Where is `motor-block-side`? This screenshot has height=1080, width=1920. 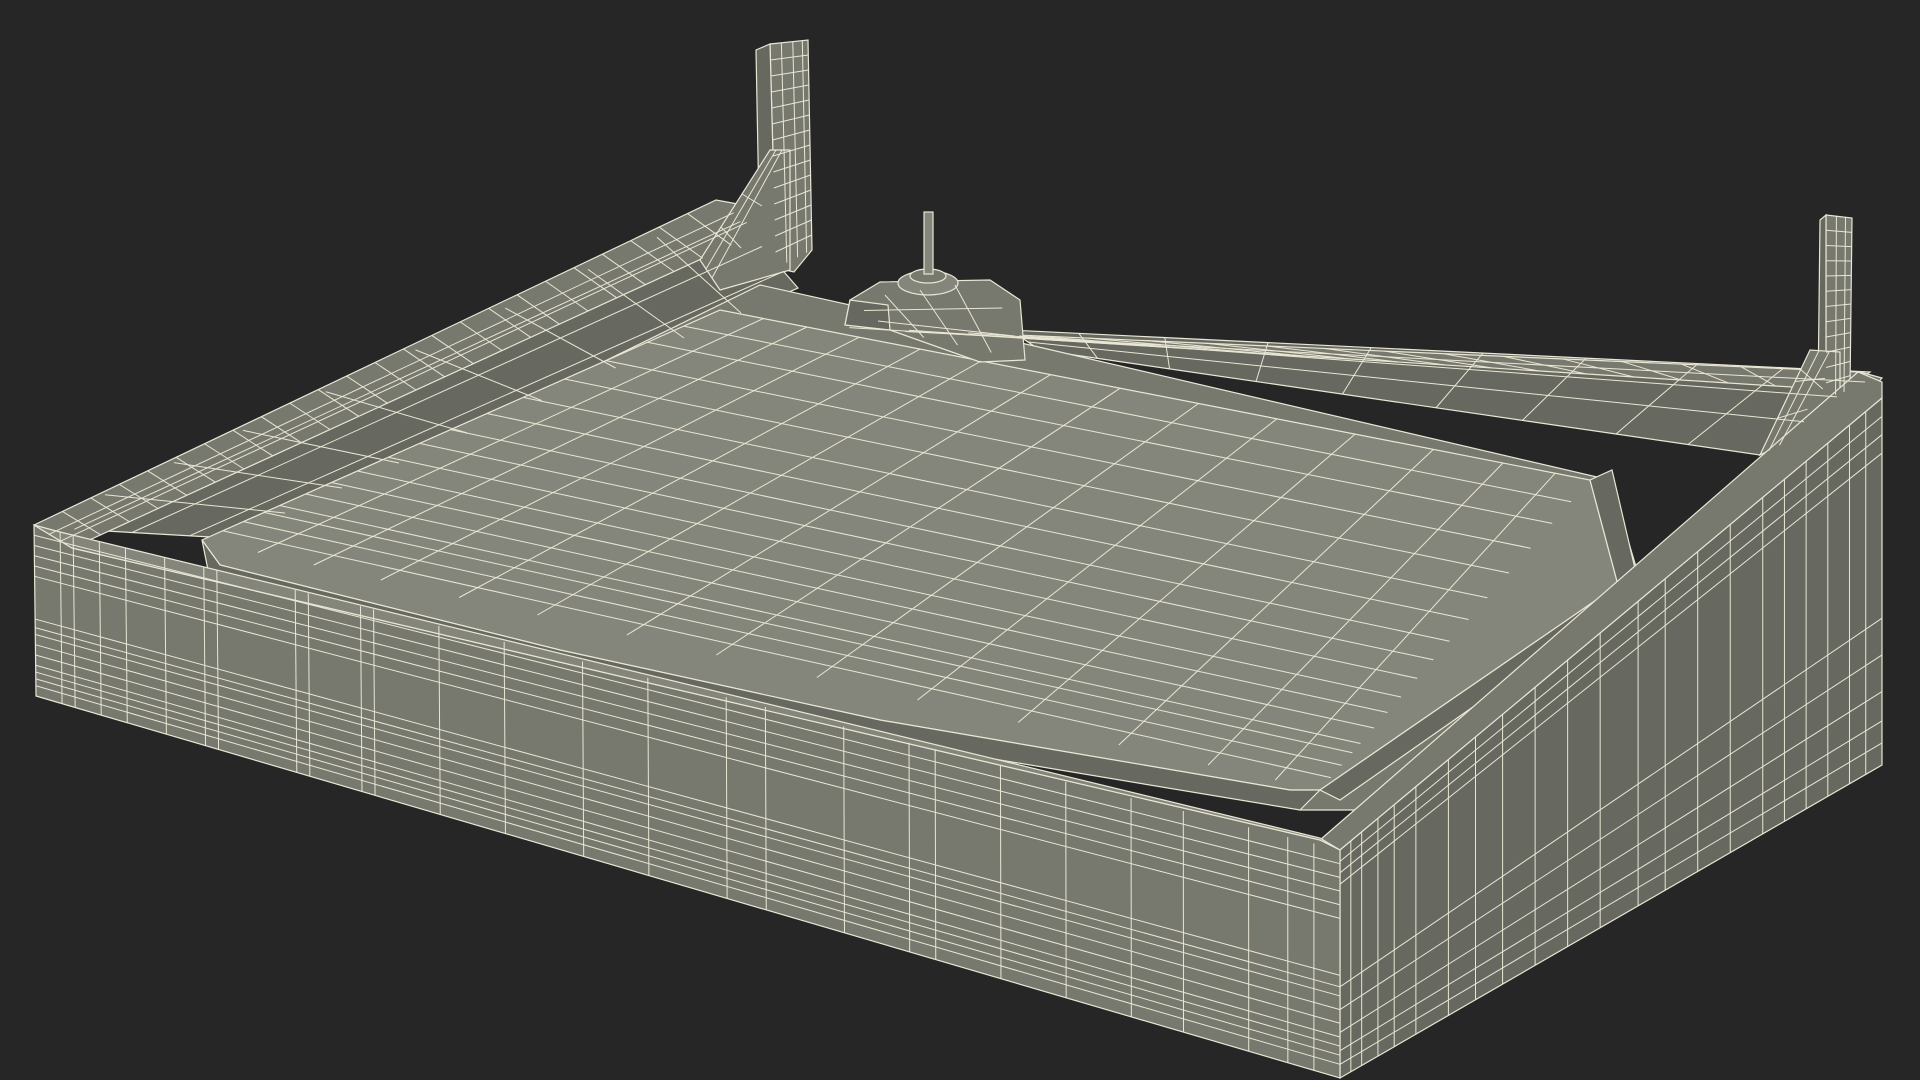 motor-block-side is located at coordinates (867, 315).